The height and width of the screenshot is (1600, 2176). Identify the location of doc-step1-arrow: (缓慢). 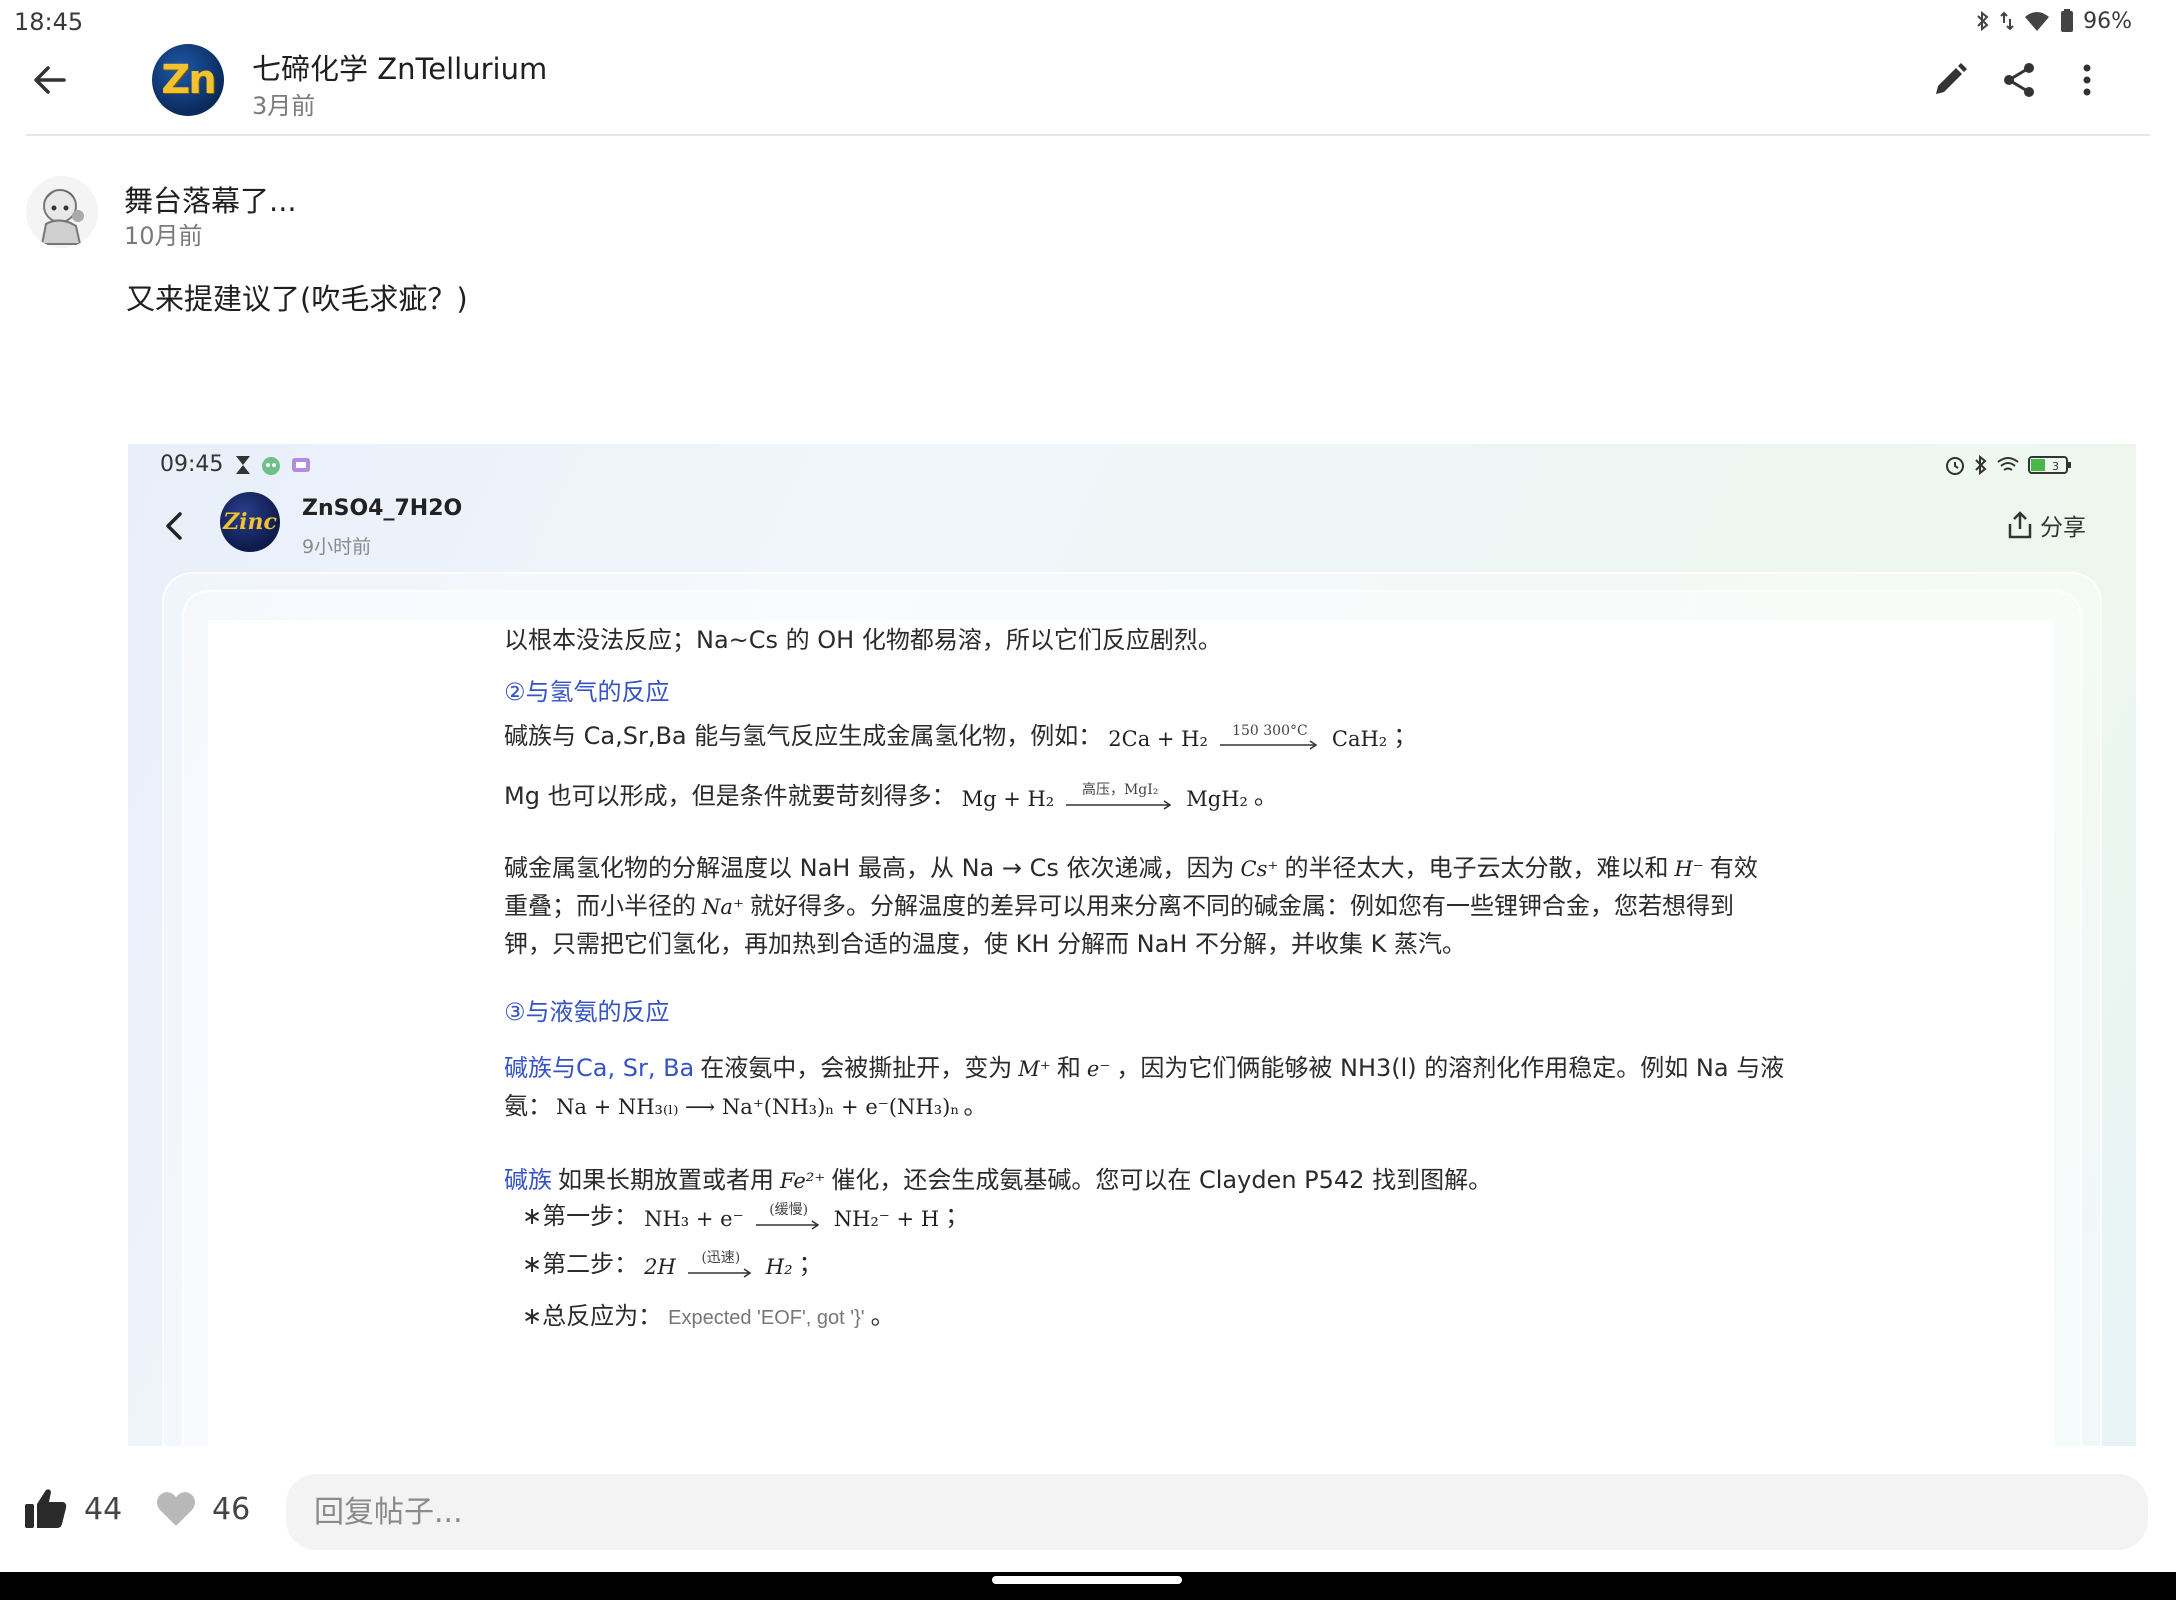
(789, 1215).